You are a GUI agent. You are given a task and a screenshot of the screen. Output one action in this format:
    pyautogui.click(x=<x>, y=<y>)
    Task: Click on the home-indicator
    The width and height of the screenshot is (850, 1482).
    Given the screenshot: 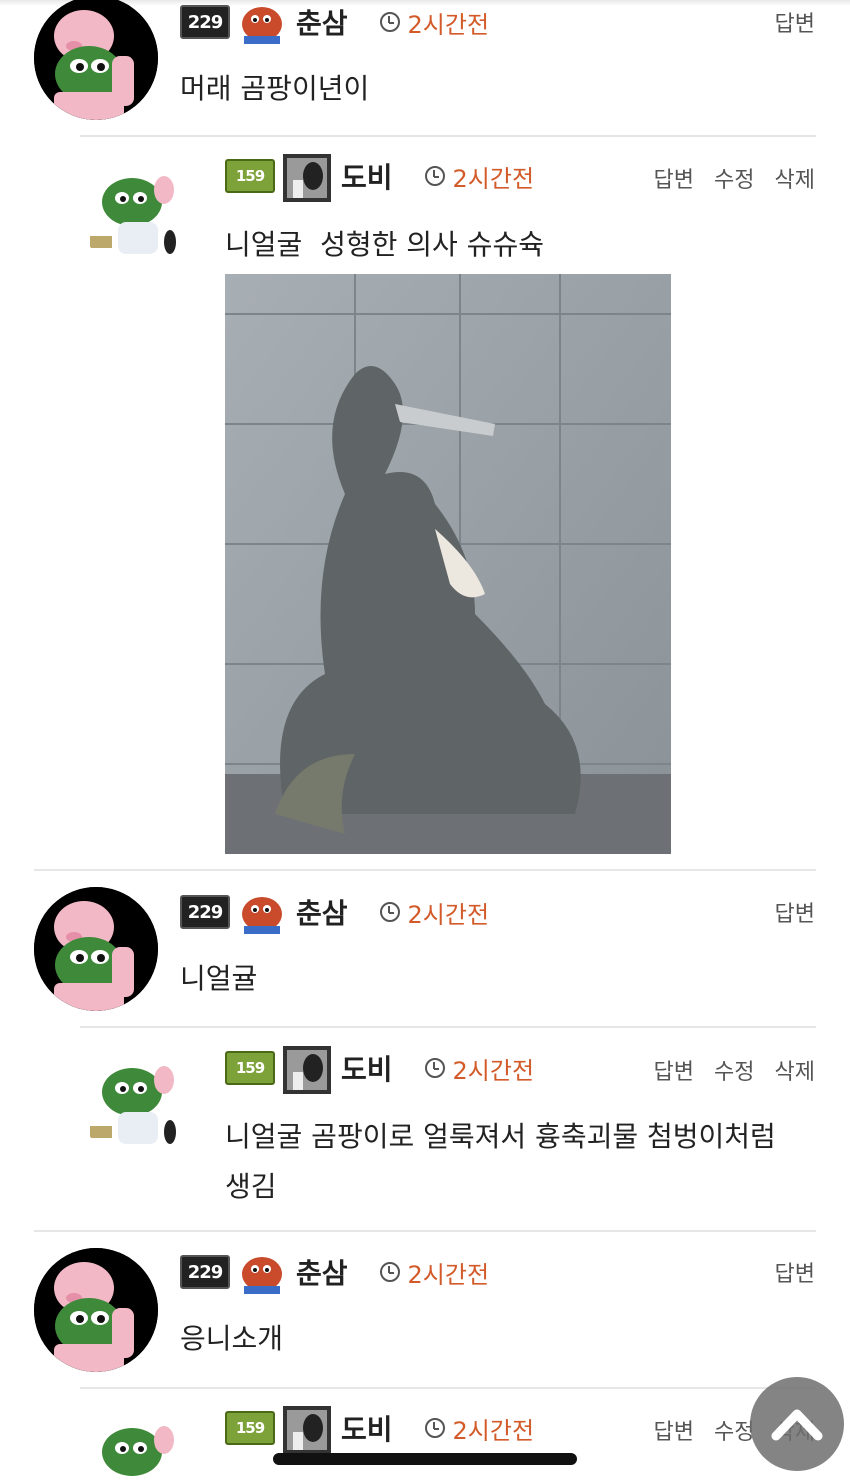 What is the action you would take?
    pyautogui.click(x=425, y=1459)
    